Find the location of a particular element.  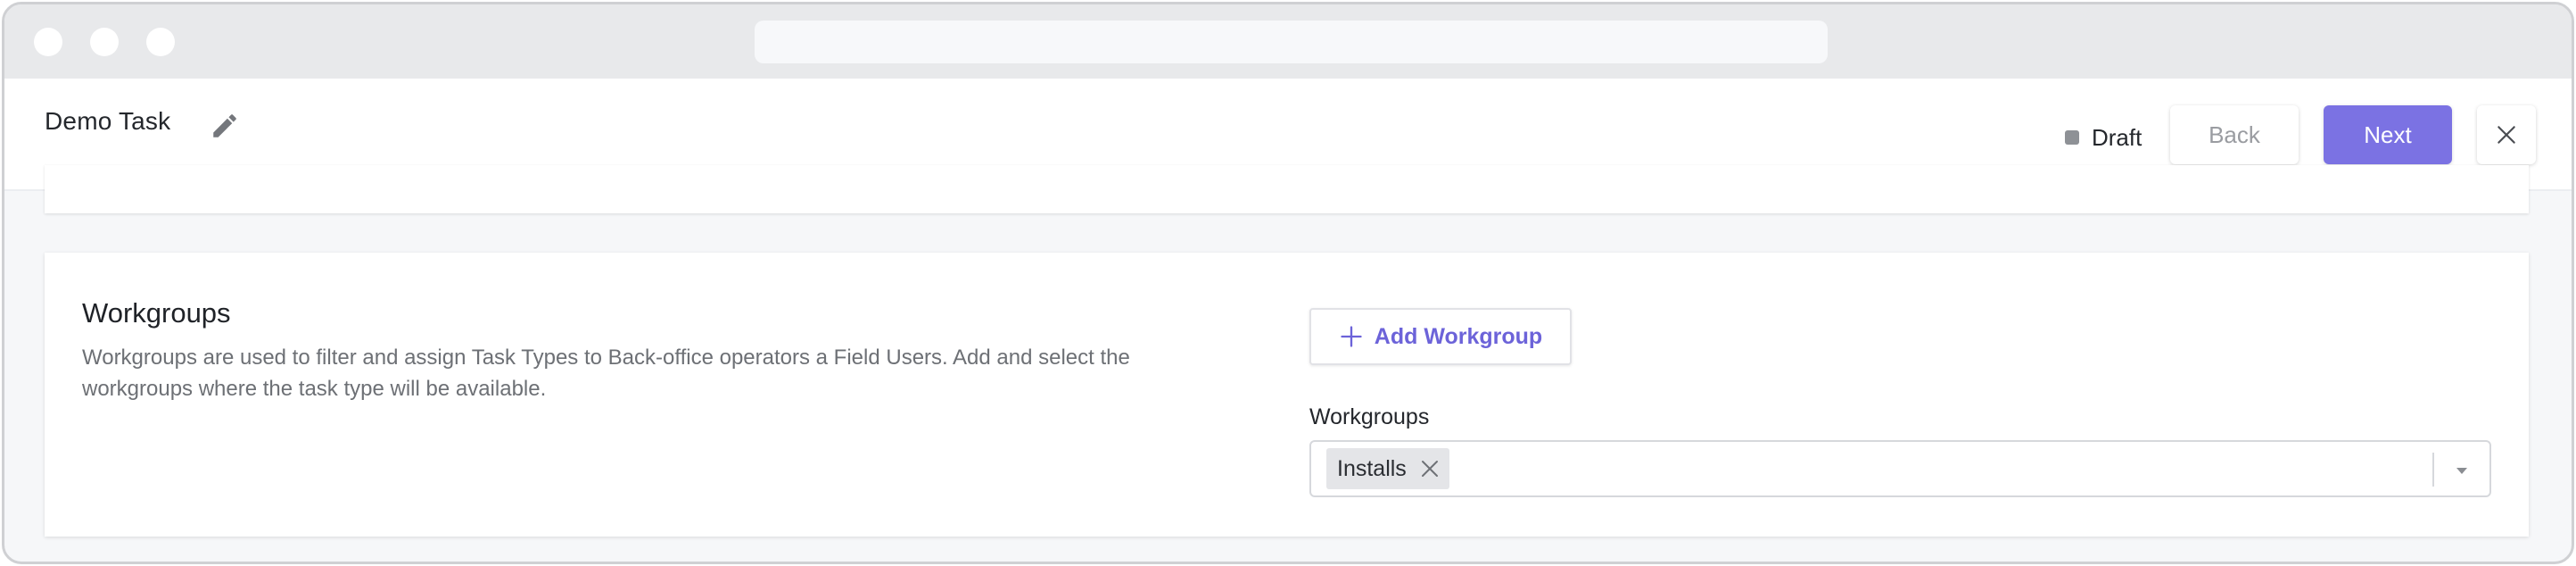

workgroups-field-label: Workgroups is located at coordinates (1369, 416).